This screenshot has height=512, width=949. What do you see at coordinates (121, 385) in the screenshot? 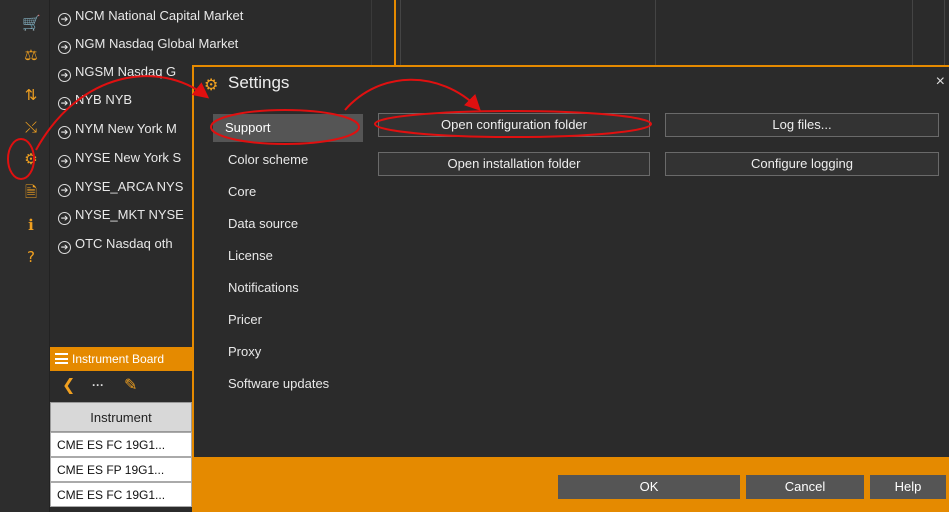
I see `instrument-board-toolbar: ❮ ··· ✎` at bounding box center [121, 385].